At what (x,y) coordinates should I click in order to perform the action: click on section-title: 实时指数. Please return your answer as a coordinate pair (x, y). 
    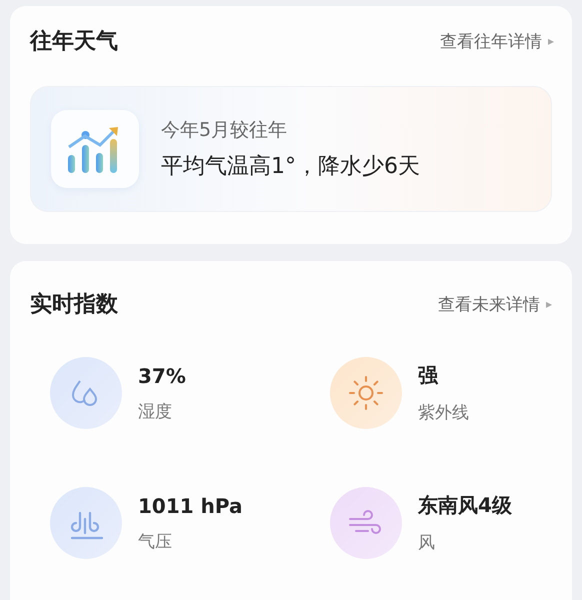
    Looking at the image, I should click on (74, 305).